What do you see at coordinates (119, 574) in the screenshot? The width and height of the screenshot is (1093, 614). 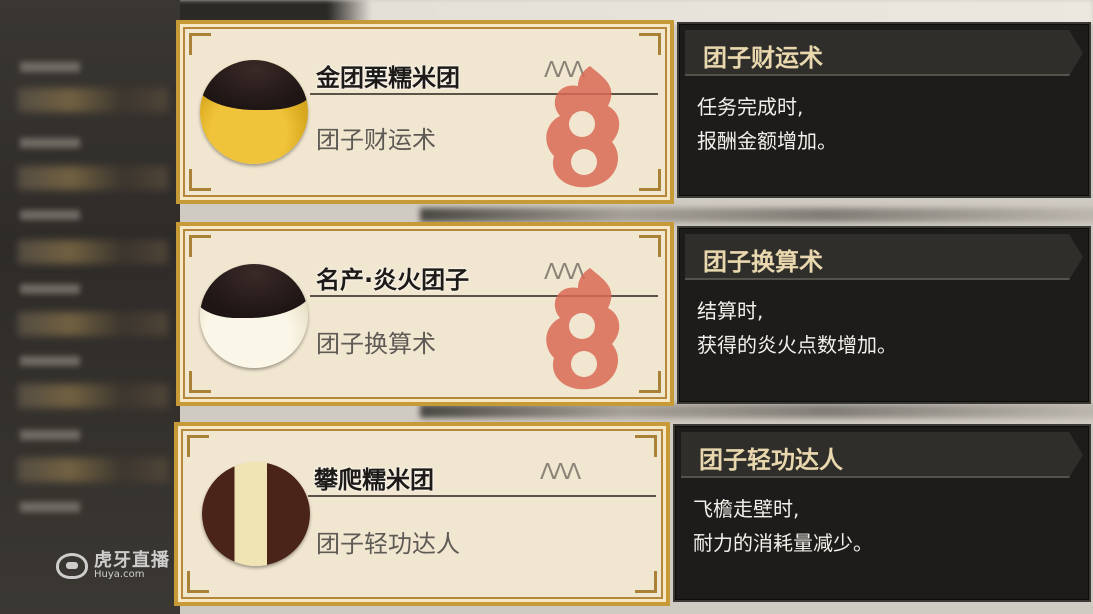 I see `watermark-brand-en: Huya.com` at bounding box center [119, 574].